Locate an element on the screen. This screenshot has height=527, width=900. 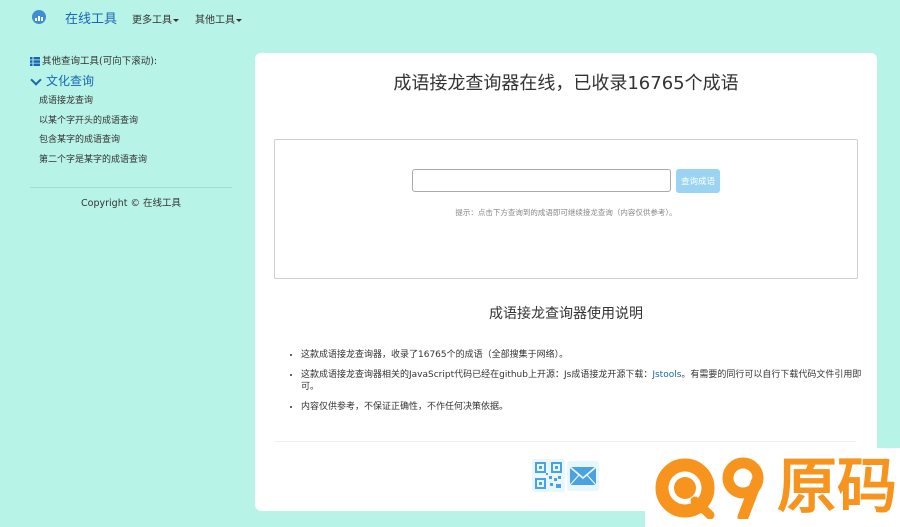
search-hint: 提示：点击下方查询到的成语即可继续接龙查询（内容仅供参考）。 is located at coordinates (566, 212).